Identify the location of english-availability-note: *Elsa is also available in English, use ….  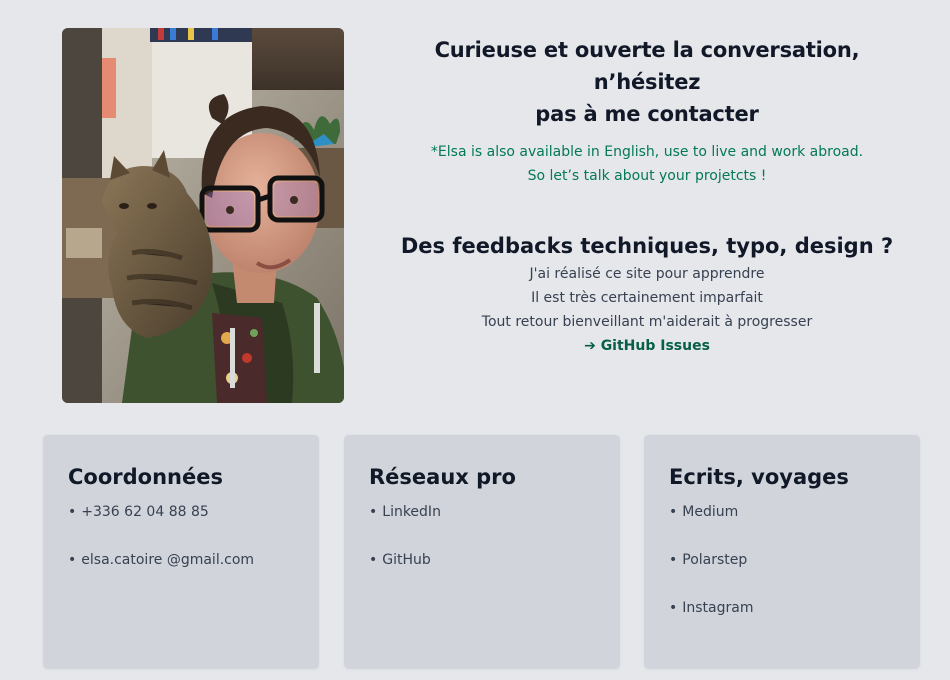
(647, 164).